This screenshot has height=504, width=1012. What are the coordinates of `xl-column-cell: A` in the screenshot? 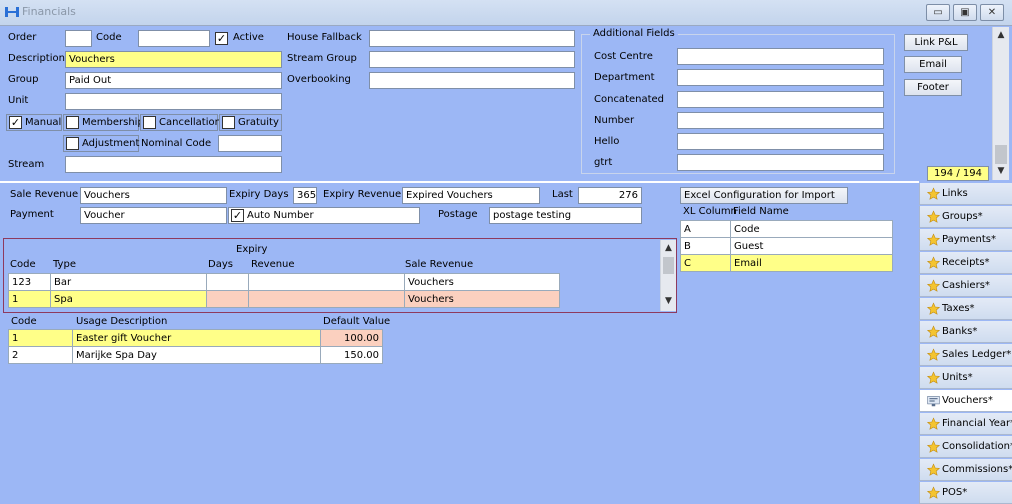 It's located at (705, 229).